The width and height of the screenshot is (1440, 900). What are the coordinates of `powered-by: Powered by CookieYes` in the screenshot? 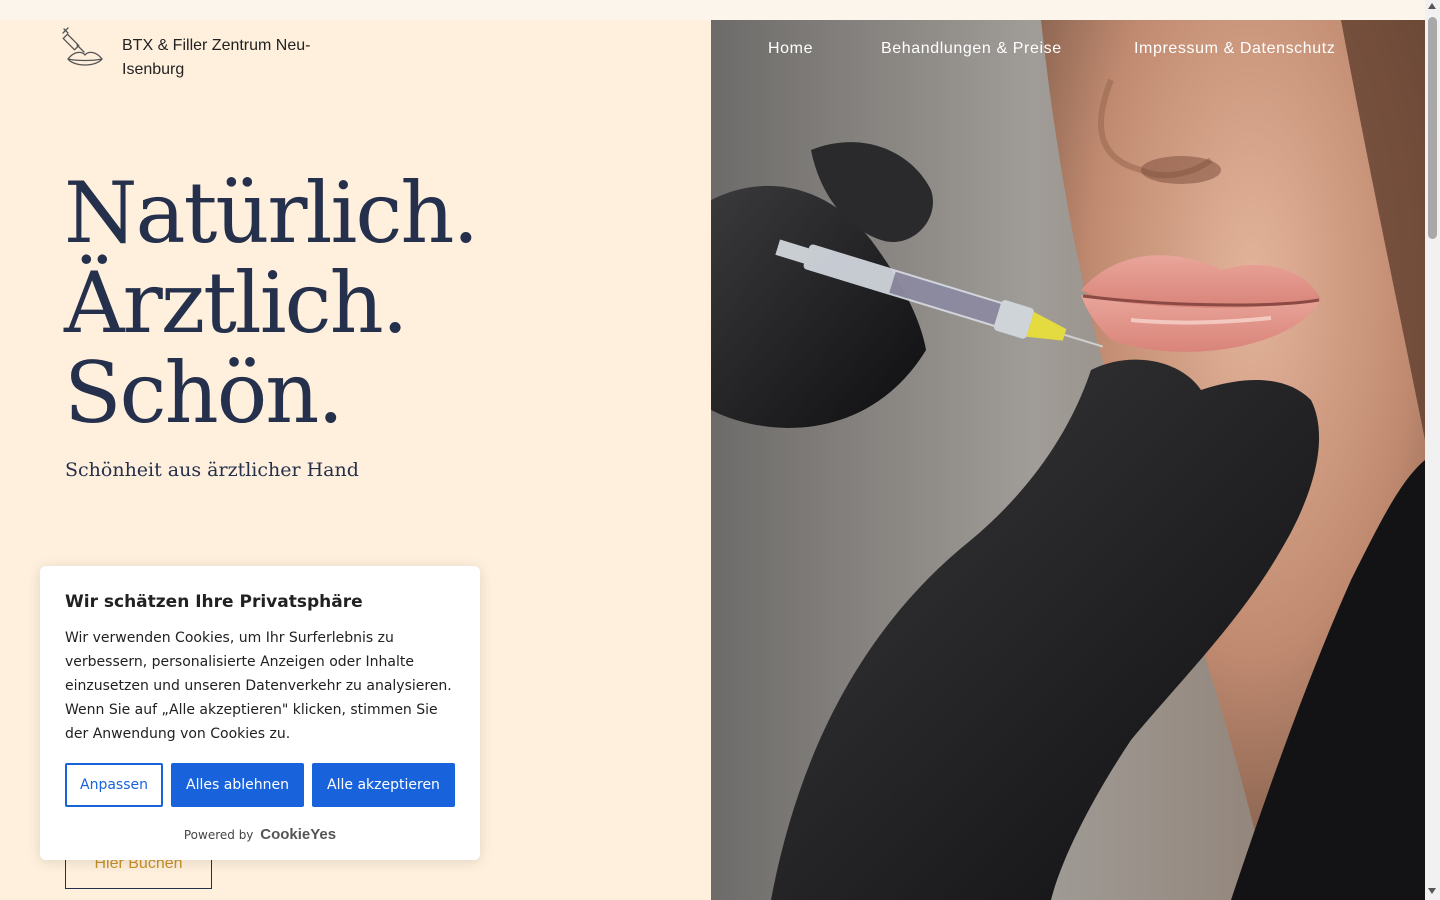 It's located at (260, 834).